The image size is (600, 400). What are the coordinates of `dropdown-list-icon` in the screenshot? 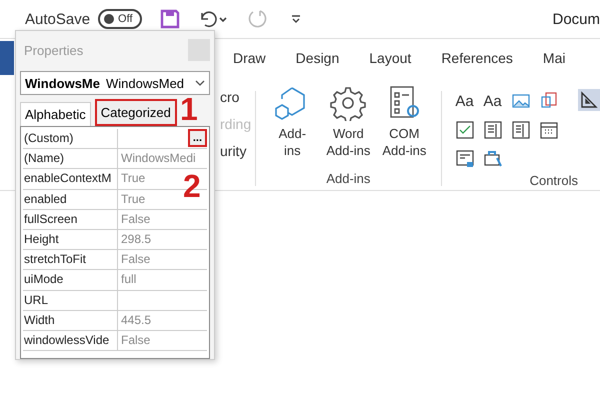 It's located at (520, 130).